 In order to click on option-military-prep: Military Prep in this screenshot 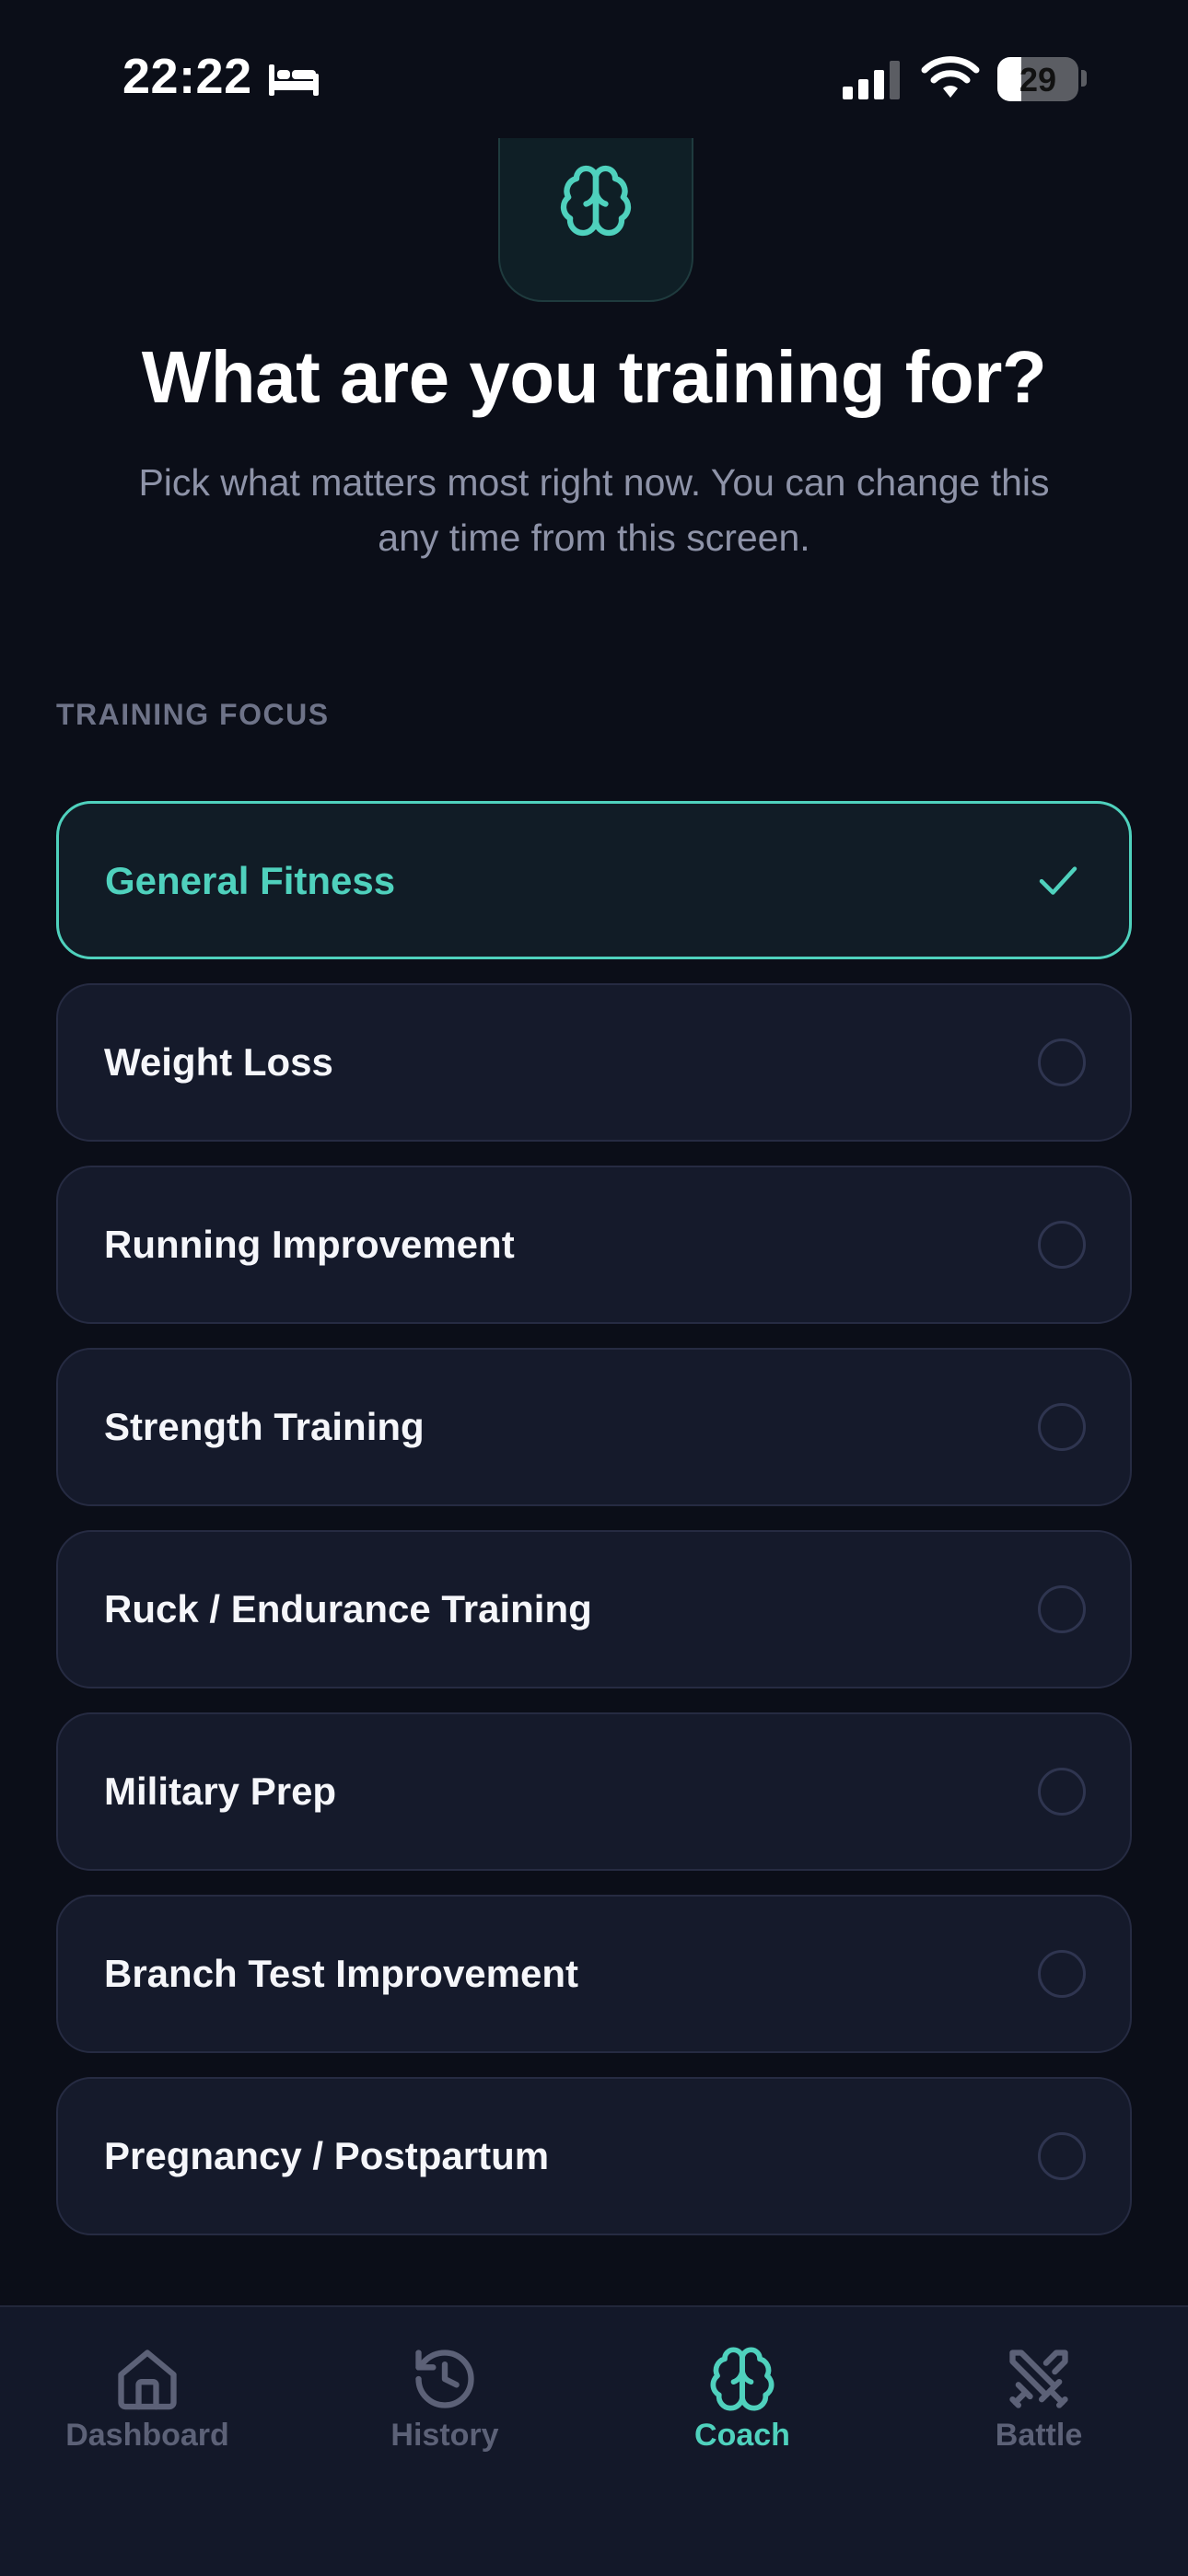, I will do `click(594, 1791)`.